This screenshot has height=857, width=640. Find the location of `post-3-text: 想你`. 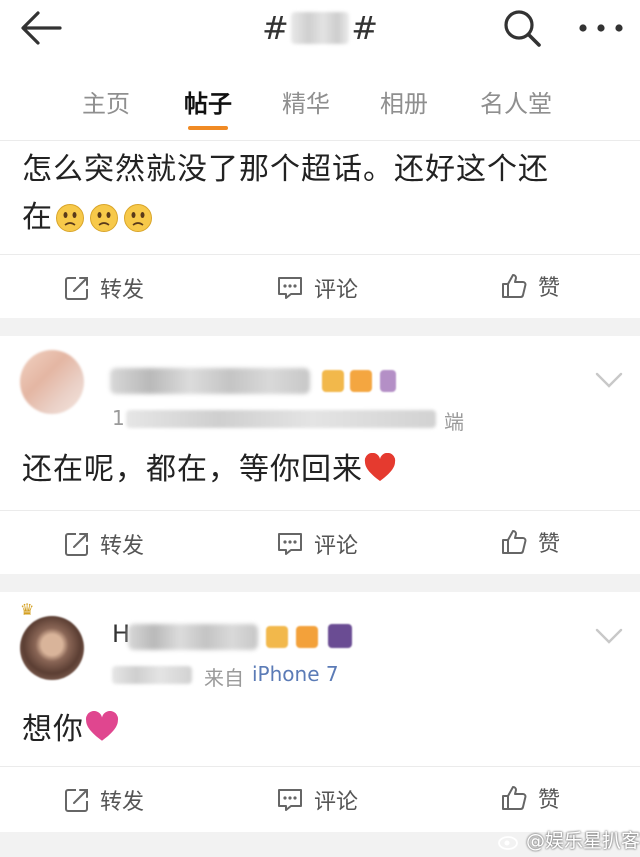

post-3-text: 想你 is located at coordinates (71, 730).